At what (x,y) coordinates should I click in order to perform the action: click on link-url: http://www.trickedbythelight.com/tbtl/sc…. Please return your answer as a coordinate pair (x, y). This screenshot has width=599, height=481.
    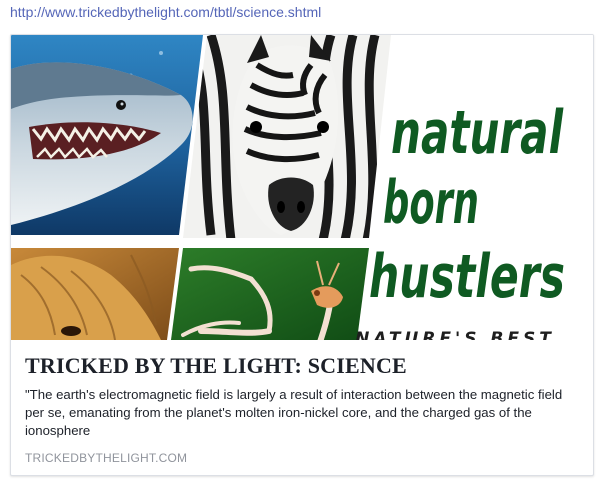
    Looking at the image, I should click on (165, 12).